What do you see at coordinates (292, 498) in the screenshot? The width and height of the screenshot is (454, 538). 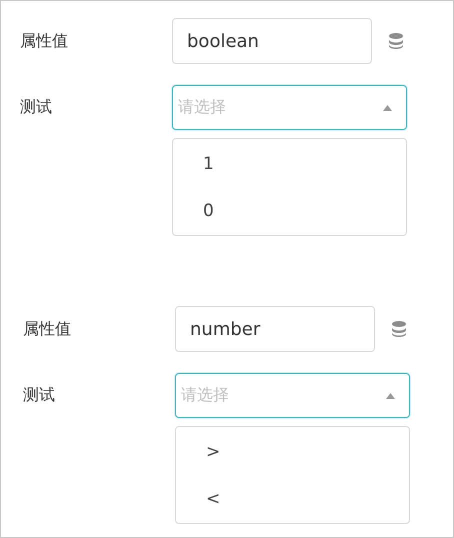 I see `dropdown-option: <` at bounding box center [292, 498].